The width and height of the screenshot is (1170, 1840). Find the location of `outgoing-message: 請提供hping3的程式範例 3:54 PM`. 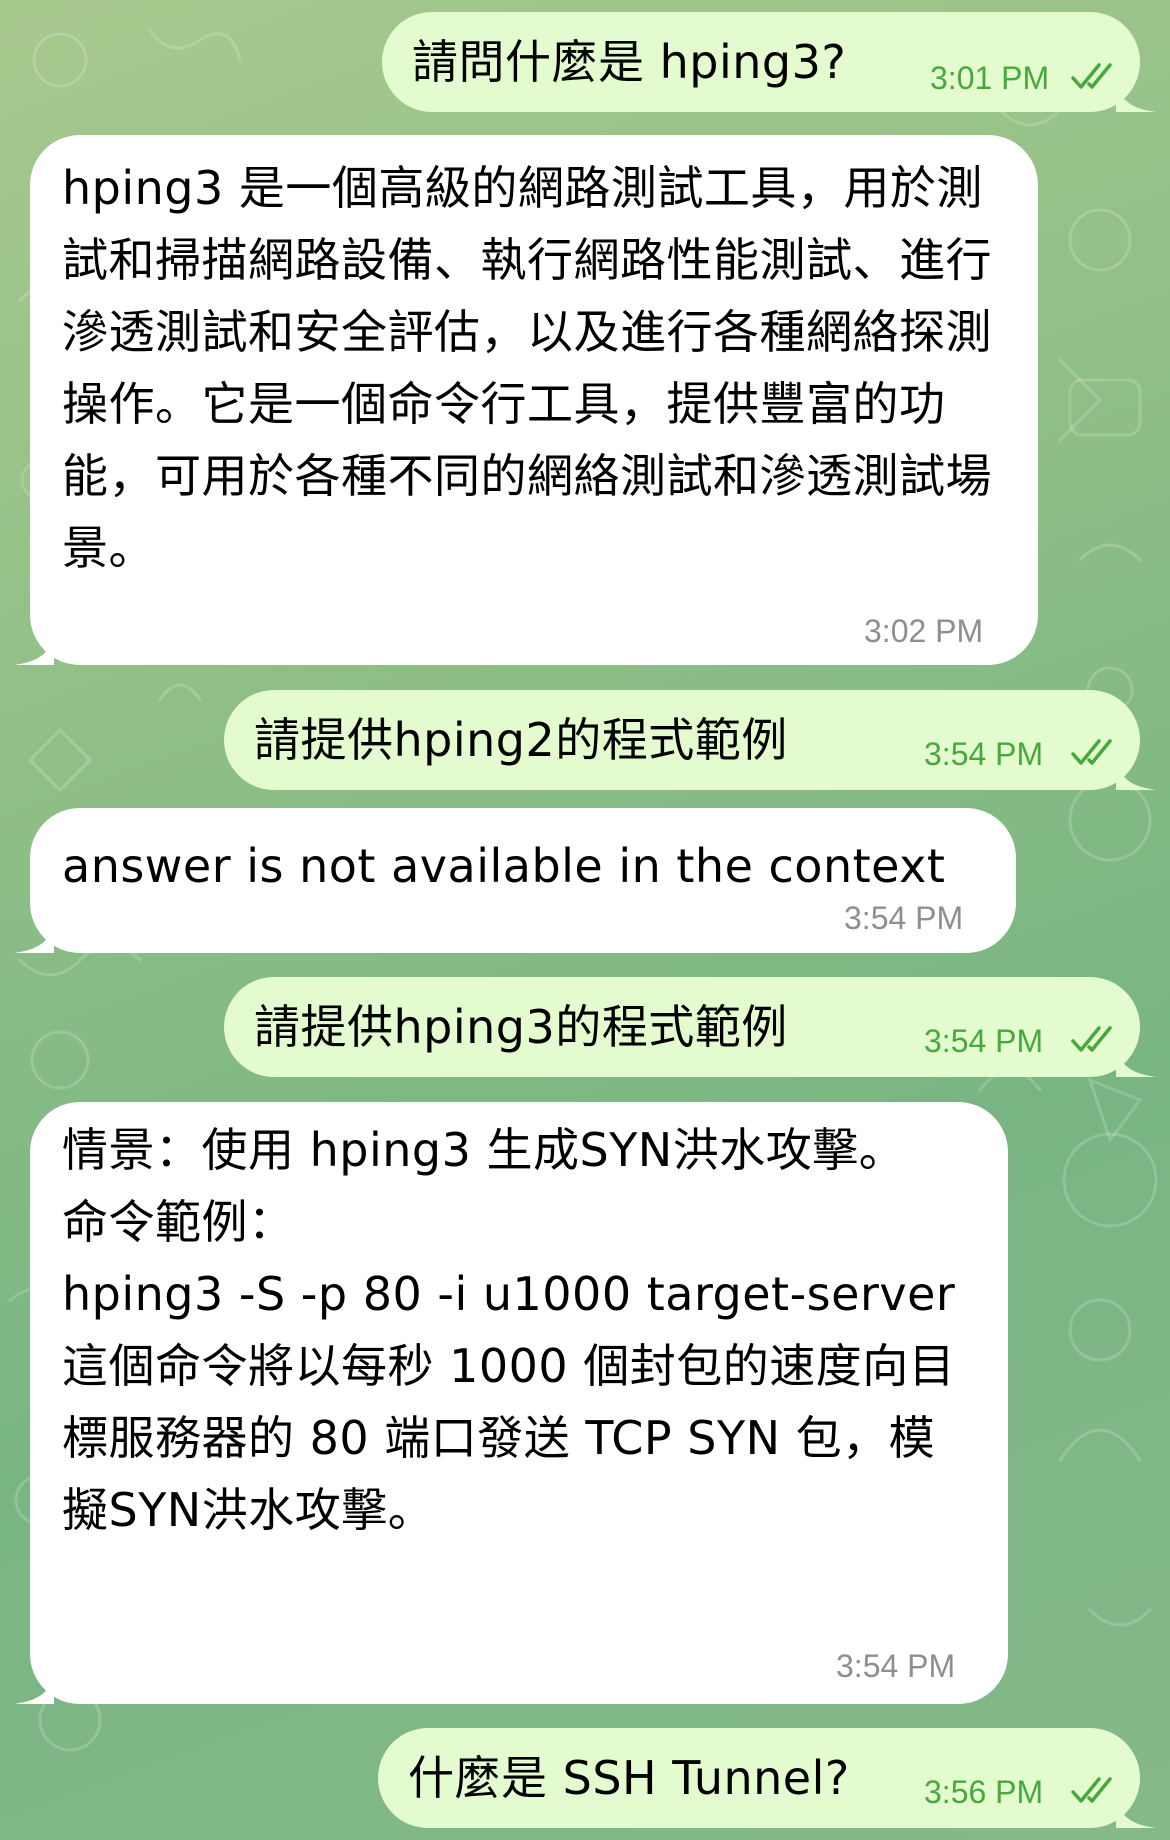

outgoing-message: 請提供hping3的程式範例 3:54 PM is located at coordinates (690, 1027).